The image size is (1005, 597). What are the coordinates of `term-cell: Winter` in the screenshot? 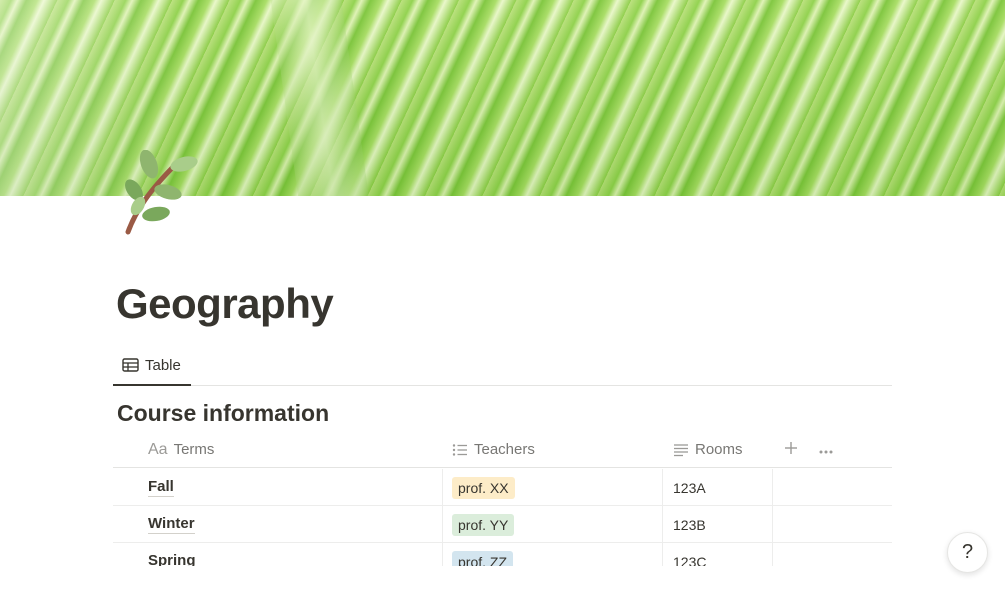 It's located at (171, 524).